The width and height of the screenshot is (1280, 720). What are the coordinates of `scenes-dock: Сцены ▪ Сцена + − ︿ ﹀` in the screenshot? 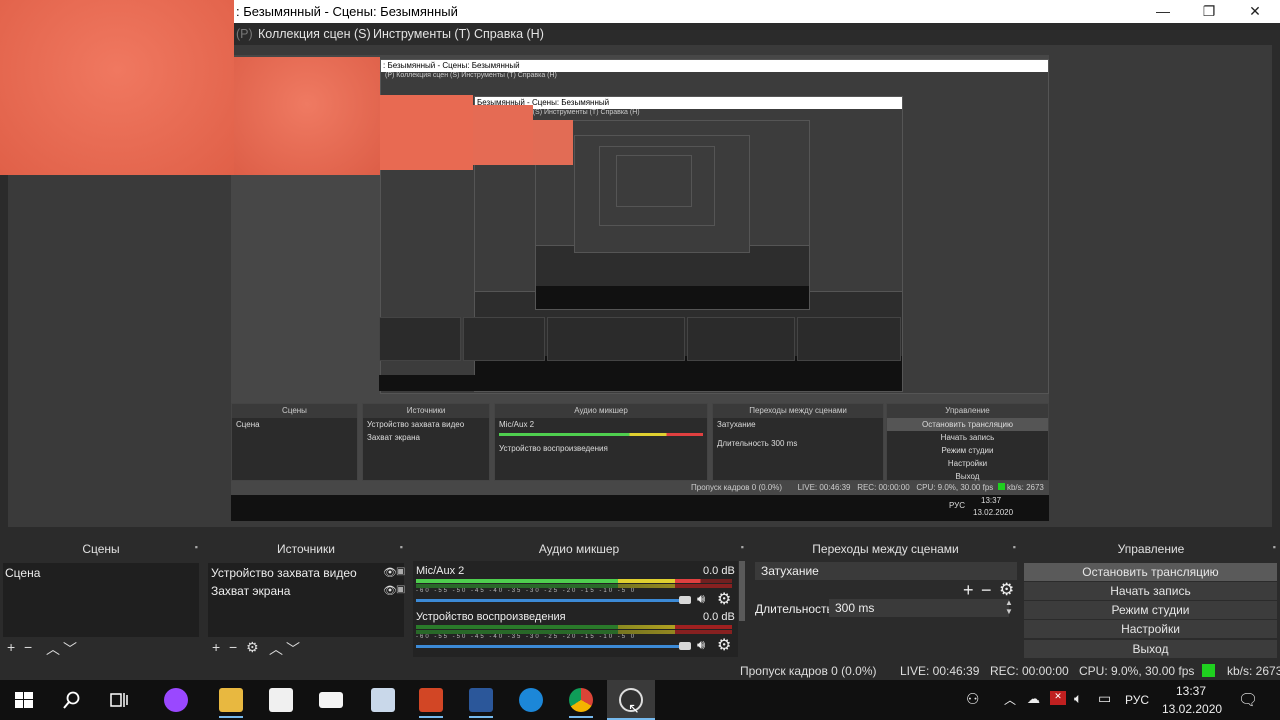 It's located at (101, 600).